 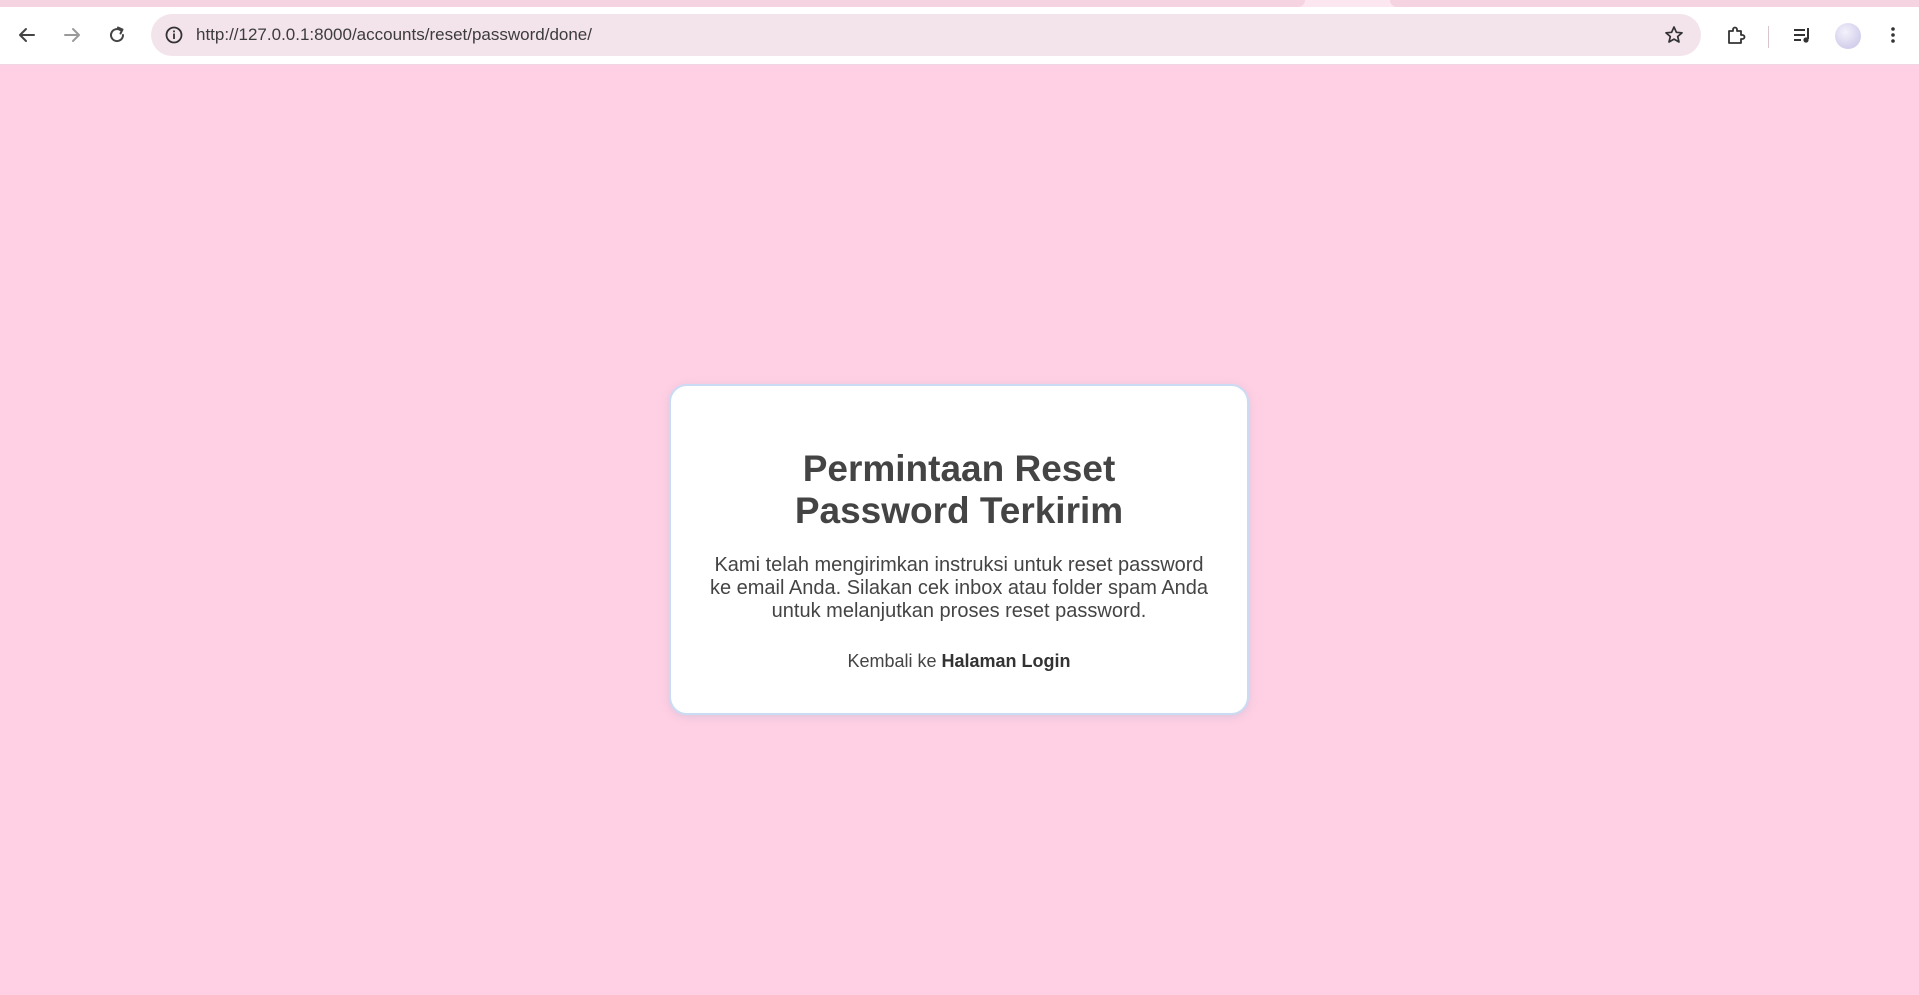 I want to click on reload-button, so click(x=117, y=35).